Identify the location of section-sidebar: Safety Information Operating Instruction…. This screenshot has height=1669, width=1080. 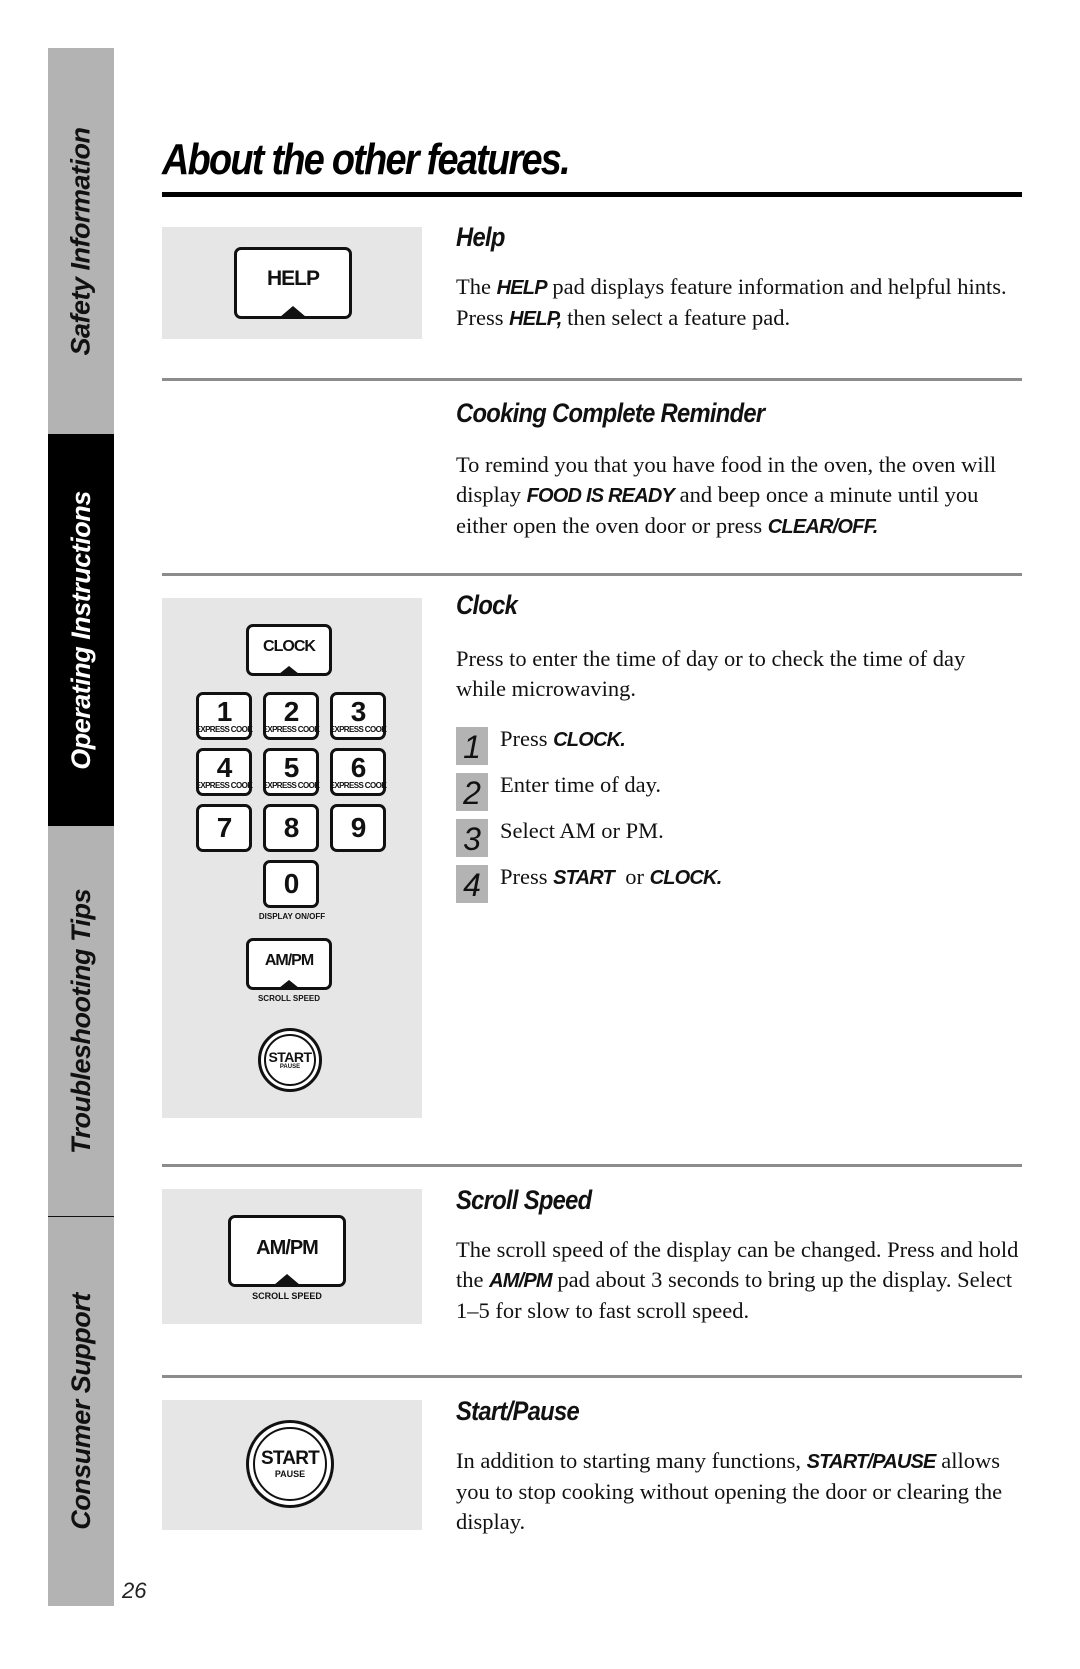
(81, 827).